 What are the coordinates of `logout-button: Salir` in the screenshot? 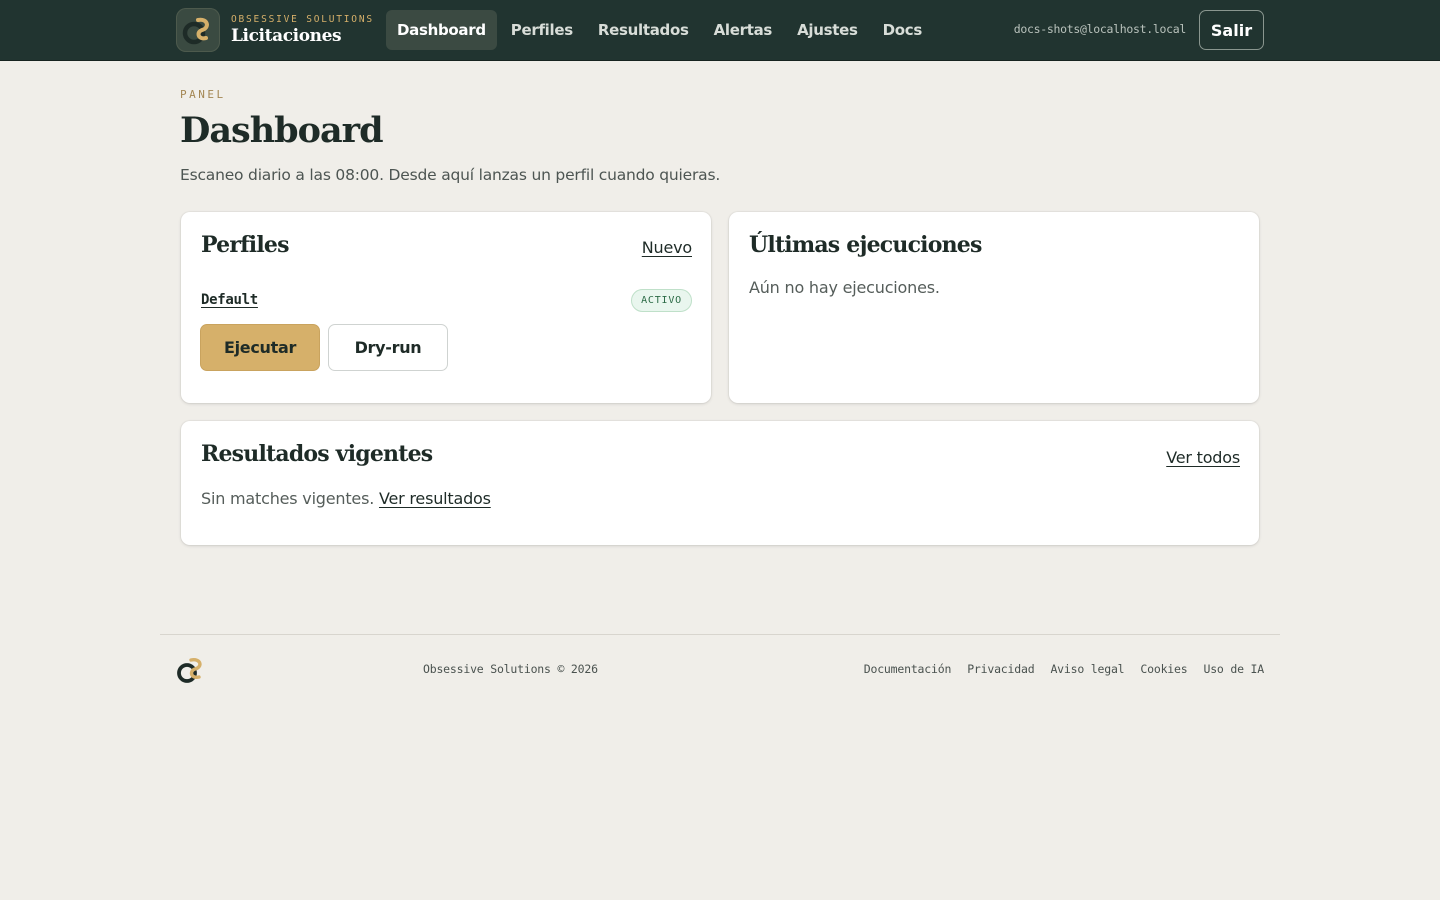 It's located at (1231, 30).